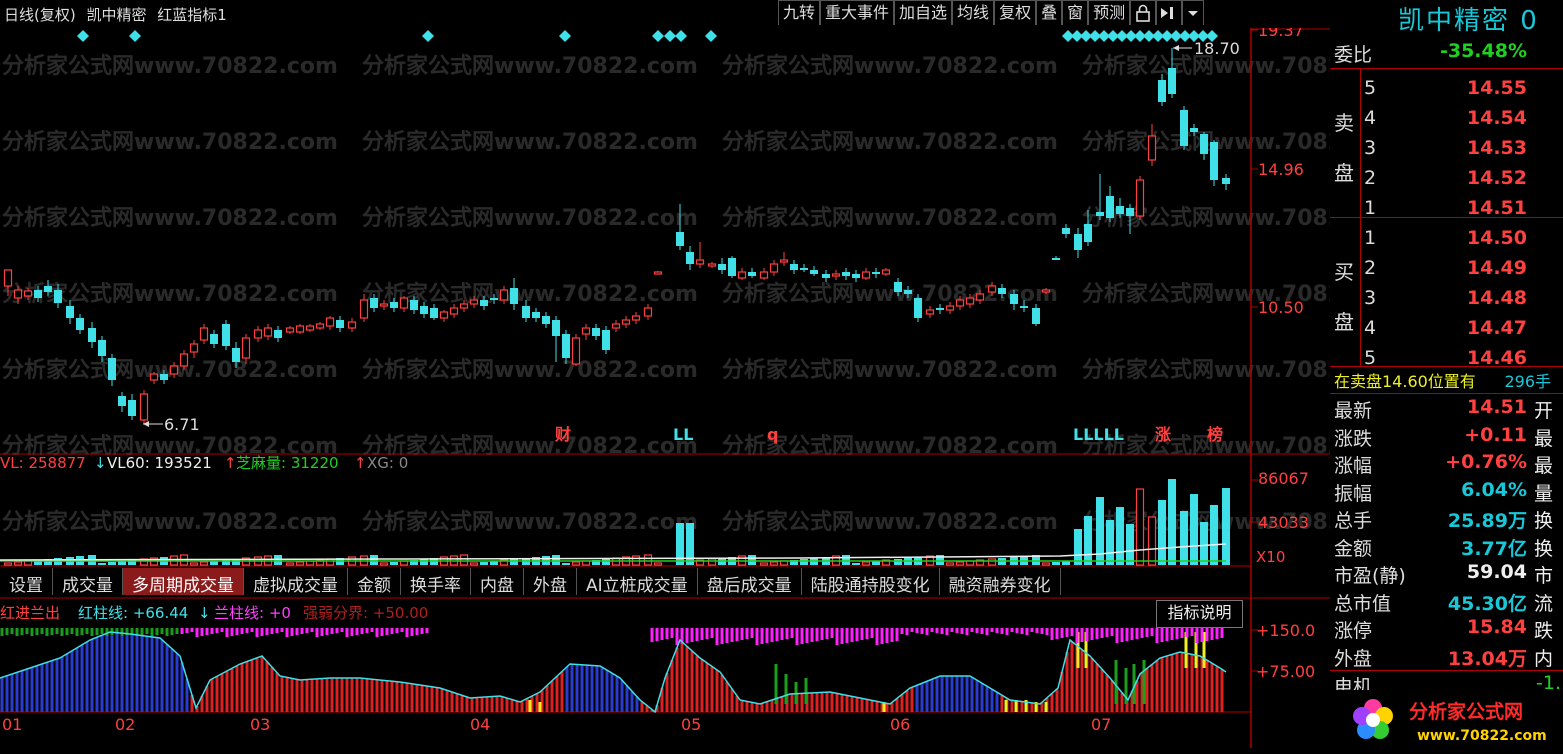  What do you see at coordinates (973, 12) in the screenshot?
I see `moving-average-button: 均线` at bounding box center [973, 12].